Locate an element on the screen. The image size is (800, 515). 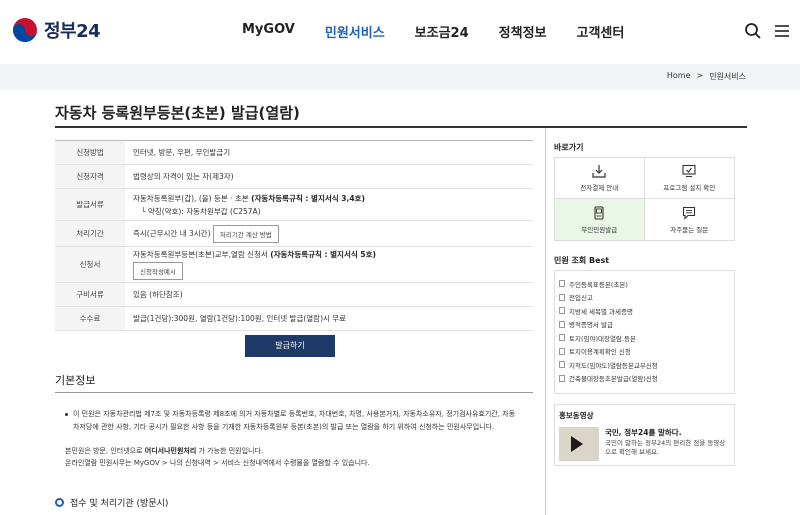
basic-desc-2: 본민원은 방문, 인터넷으로 어디서나민원처리 가 가능한 민원입니다. is located at coordinates (164, 451).